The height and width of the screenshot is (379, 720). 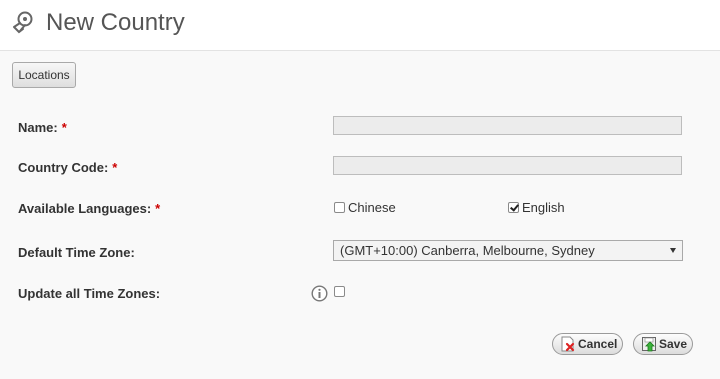 What do you see at coordinates (44, 75) in the screenshot?
I see `locations-button: Locations` at bounding box center [44, 75].